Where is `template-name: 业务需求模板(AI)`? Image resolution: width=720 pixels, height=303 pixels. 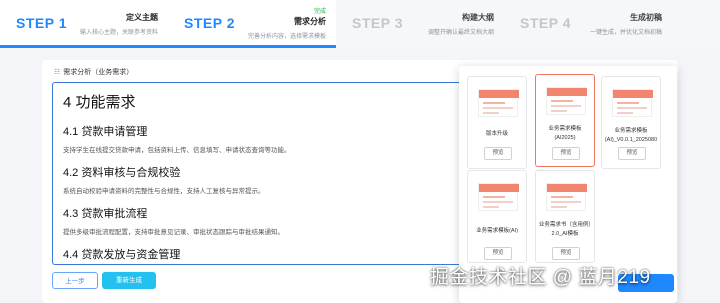 template-name: 业务需求模板(AI) is located at coordinates (497, 231).